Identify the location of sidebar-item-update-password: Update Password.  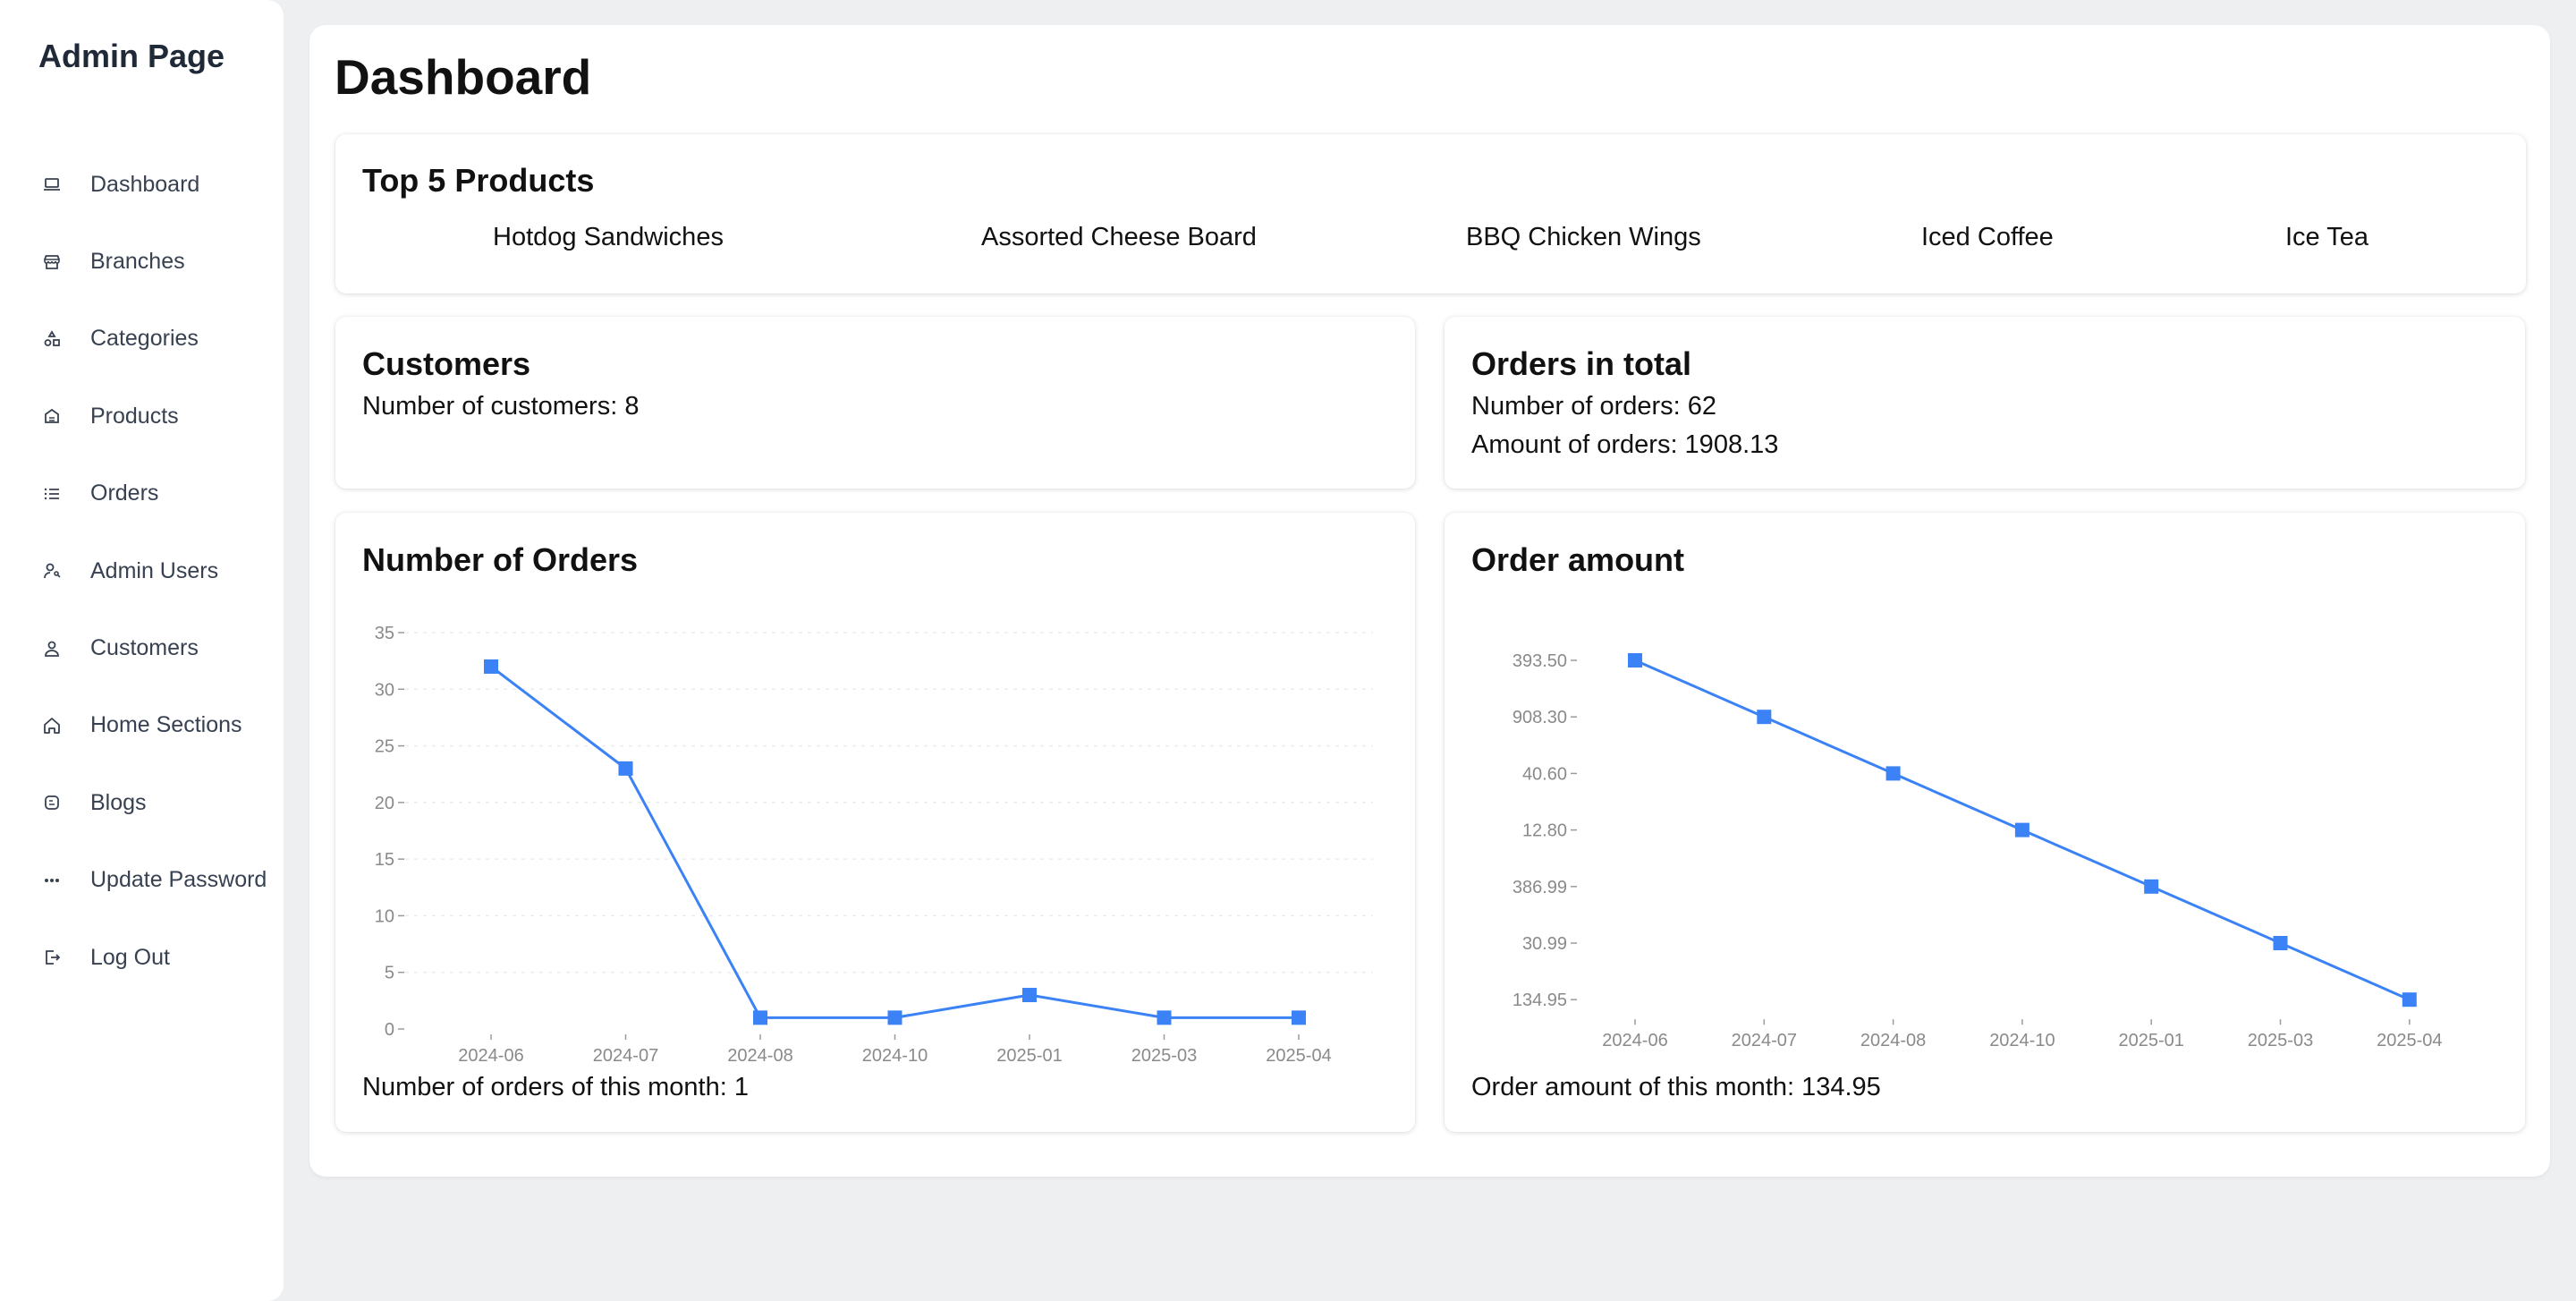
(142, 880).